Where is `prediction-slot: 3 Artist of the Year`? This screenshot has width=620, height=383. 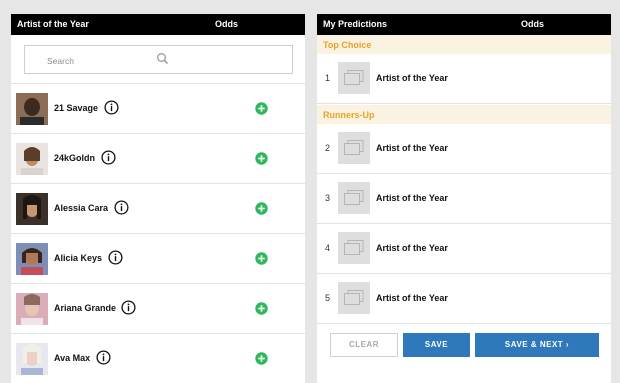 prediction-slot: 3 Artist of the Year is located at coordinates (464, 199).